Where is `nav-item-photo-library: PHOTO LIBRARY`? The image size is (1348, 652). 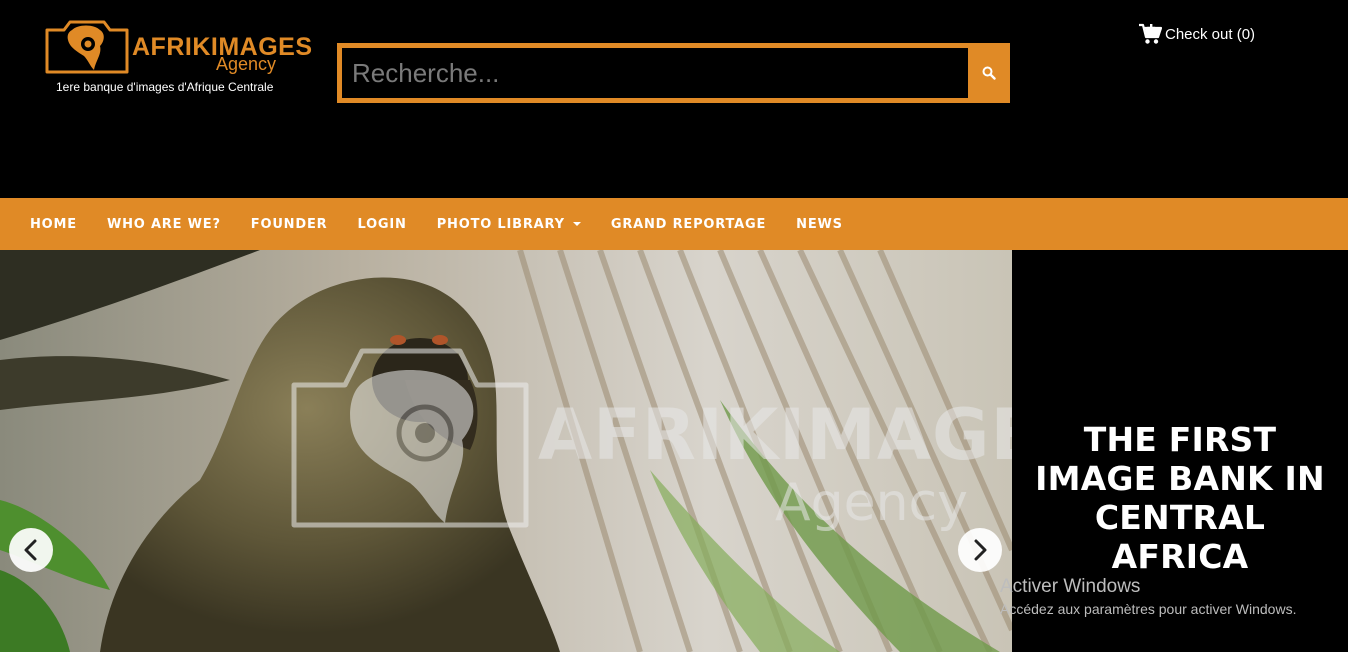
nav-item-photo-library: PHOTO LIBRARY is located at coordinates (509, 224).